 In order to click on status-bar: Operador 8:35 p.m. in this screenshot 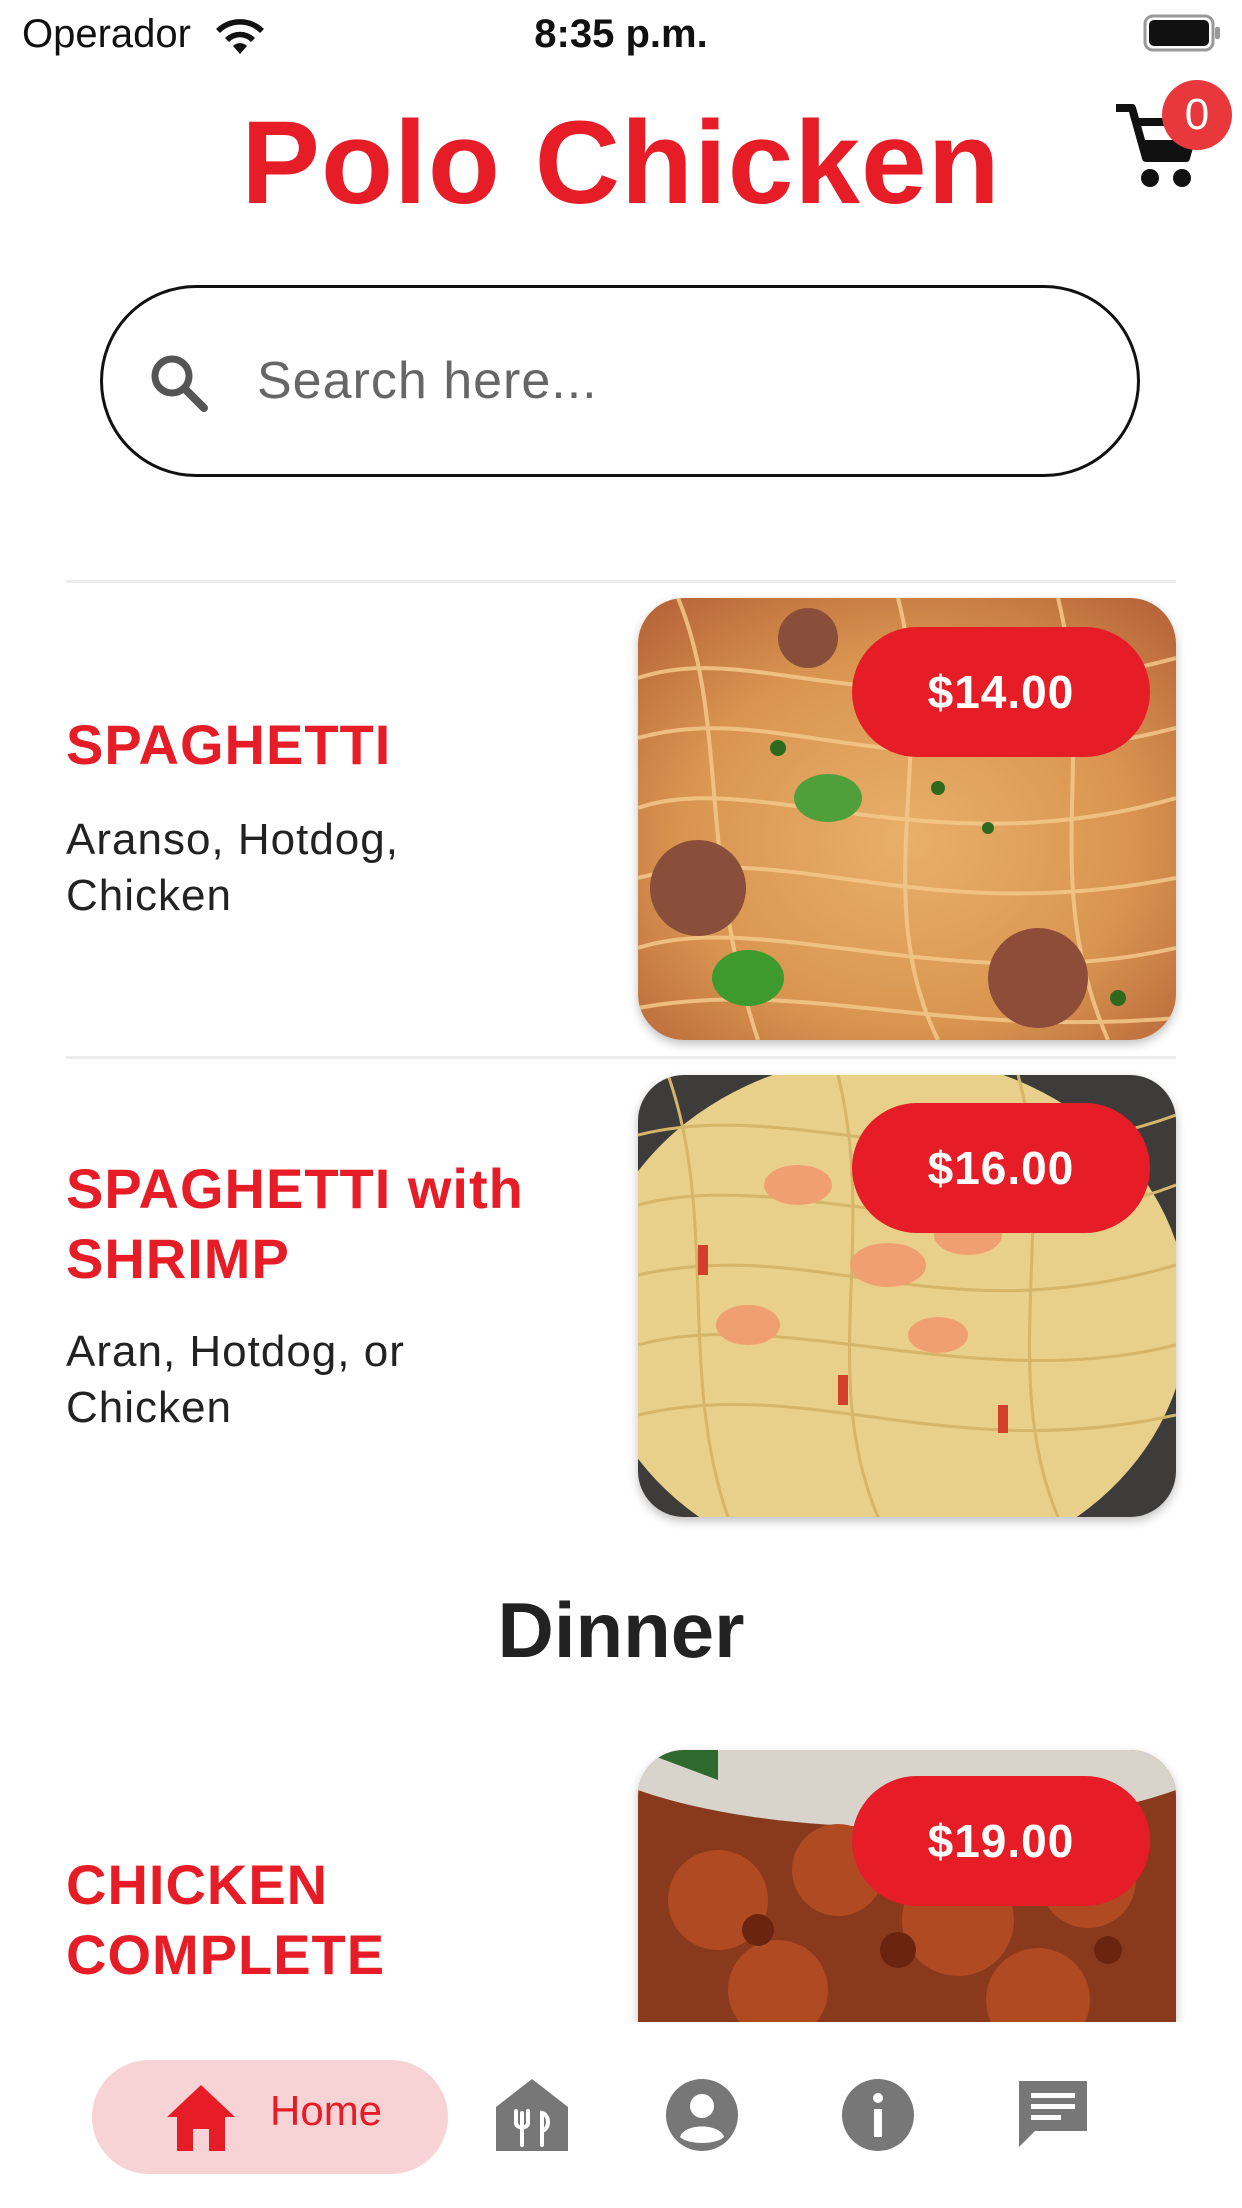, I will do `click(621, 35)`.